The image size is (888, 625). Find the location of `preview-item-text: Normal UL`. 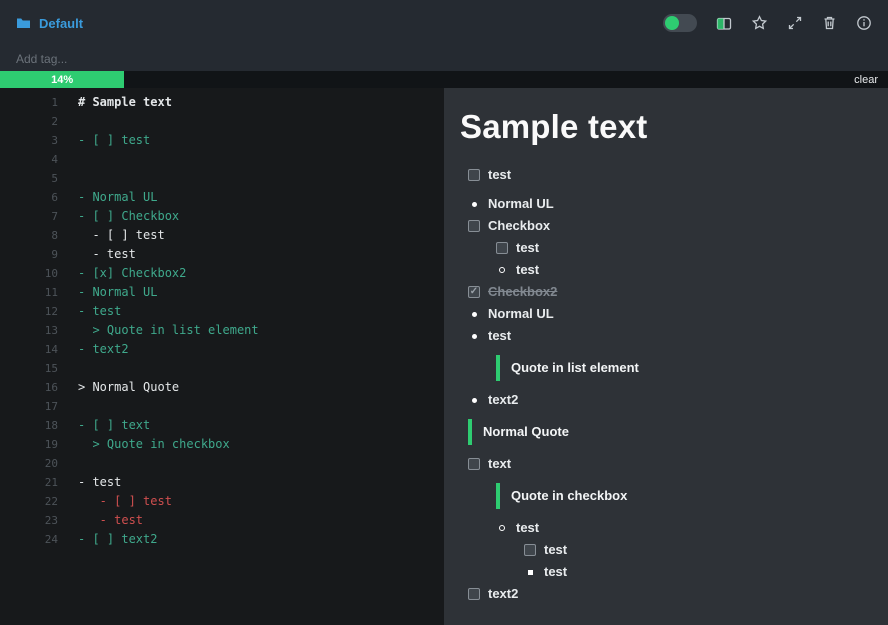

preview-item-text: Normal UL is located at coordinates (521, 313).